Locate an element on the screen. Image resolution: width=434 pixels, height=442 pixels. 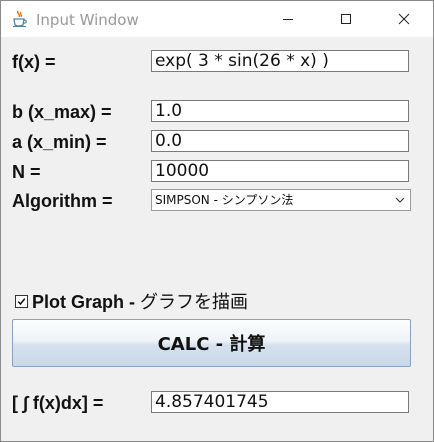
a-xmin-input: 0.0 is located at coordinates (280, 141).